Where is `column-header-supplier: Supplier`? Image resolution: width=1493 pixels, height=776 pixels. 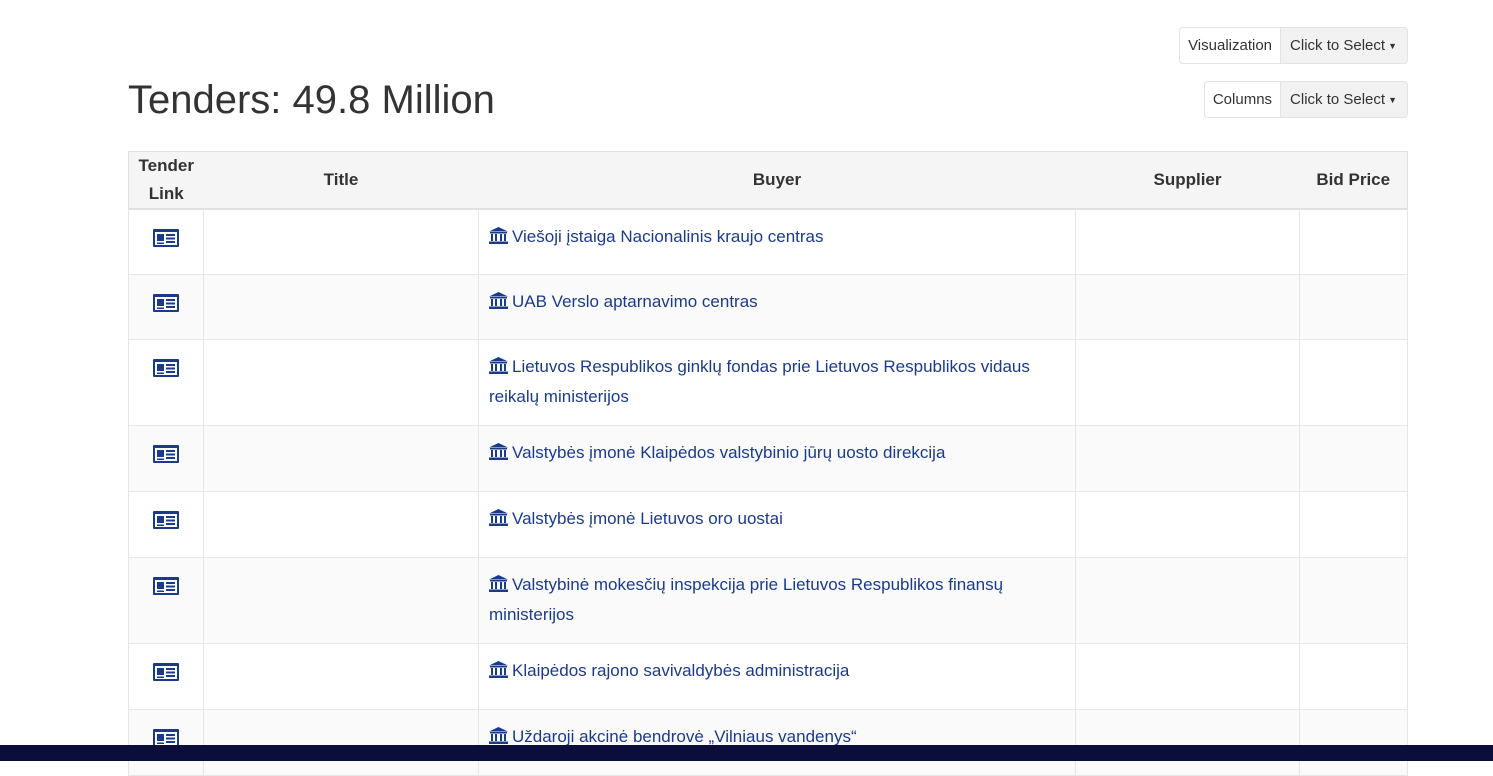 column-header-supplier: Supplier is located at coordinates (1187, 180).